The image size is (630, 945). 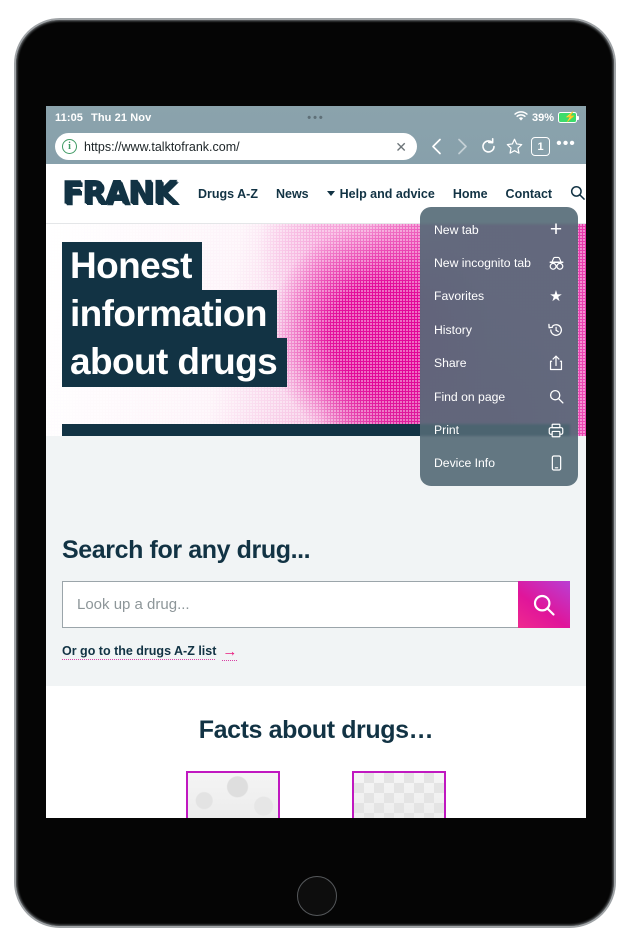 What do you see at coordinates (175, 362) in the screenshot?
I see `hero-line-3: about drugs` at bounding box center [175, 362].